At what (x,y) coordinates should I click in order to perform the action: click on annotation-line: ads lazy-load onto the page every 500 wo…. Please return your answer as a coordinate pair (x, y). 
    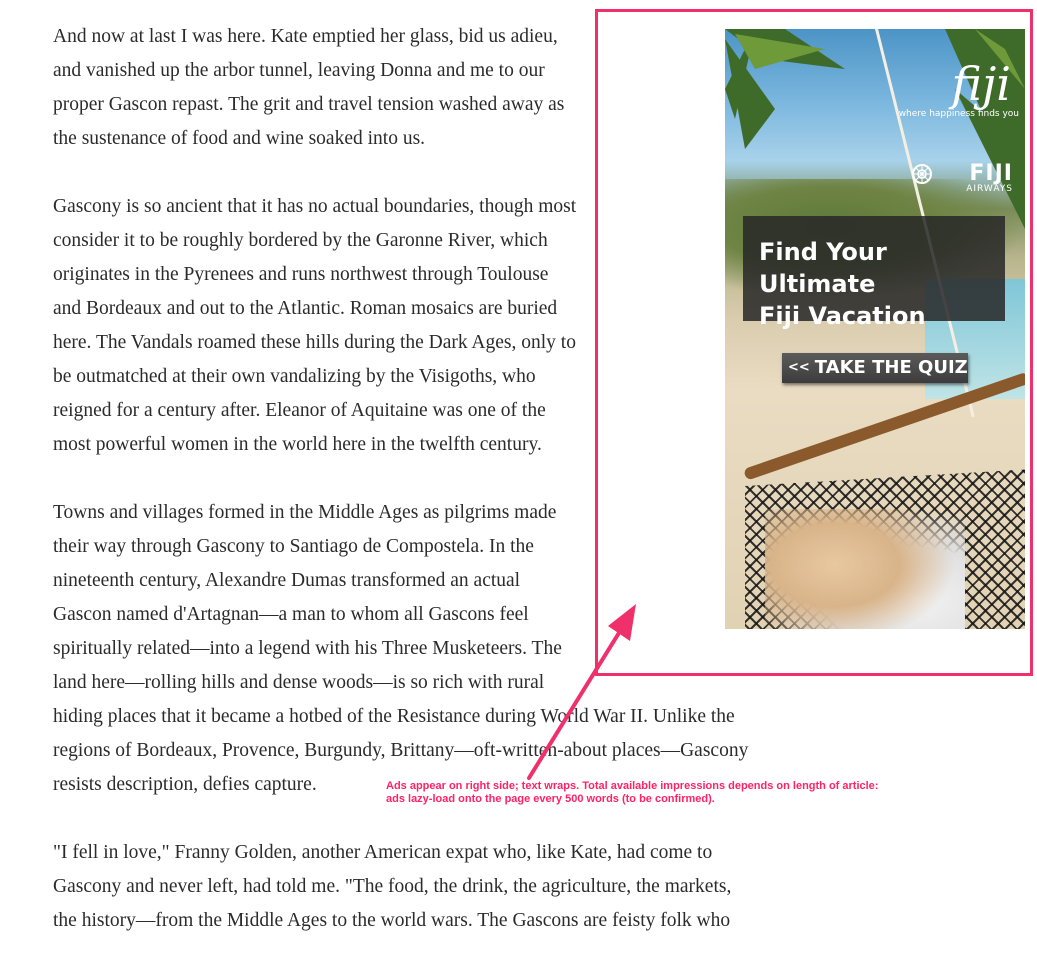
    Looking at the image, I should click on (550, 799).